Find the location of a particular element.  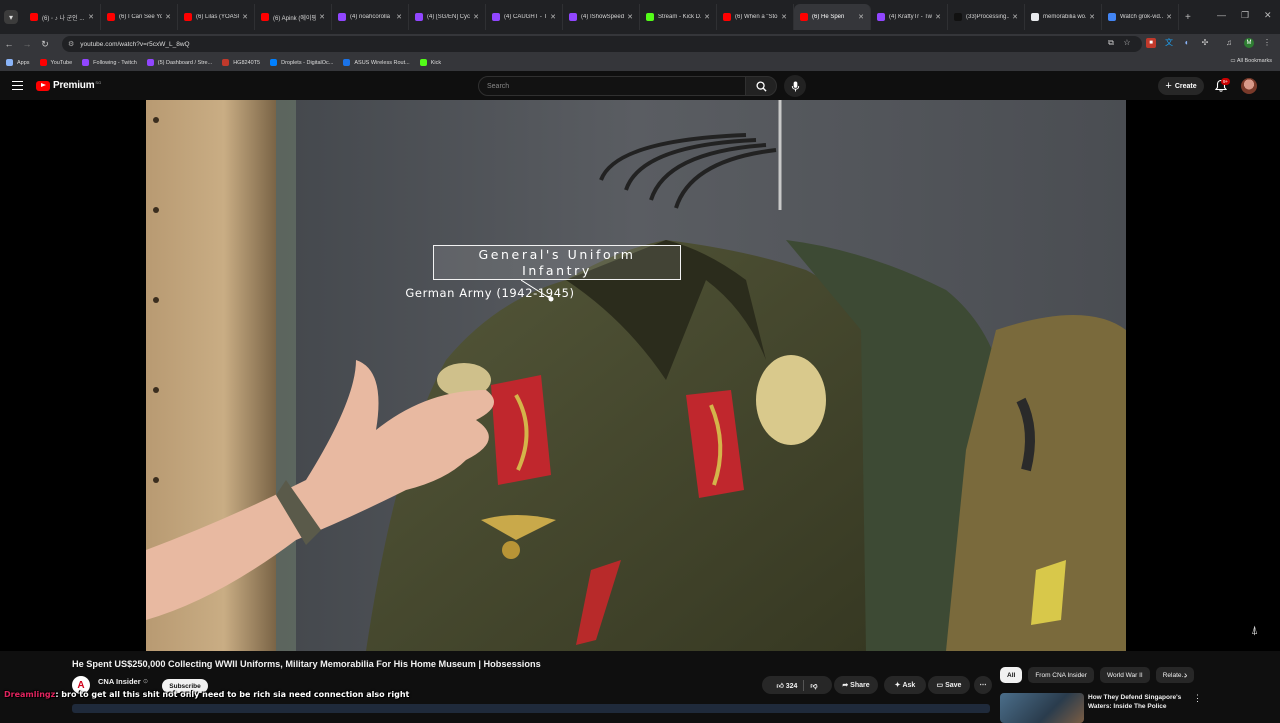

browser-tab: (33)Processing... ✕ is located at coordinates (986, 17).